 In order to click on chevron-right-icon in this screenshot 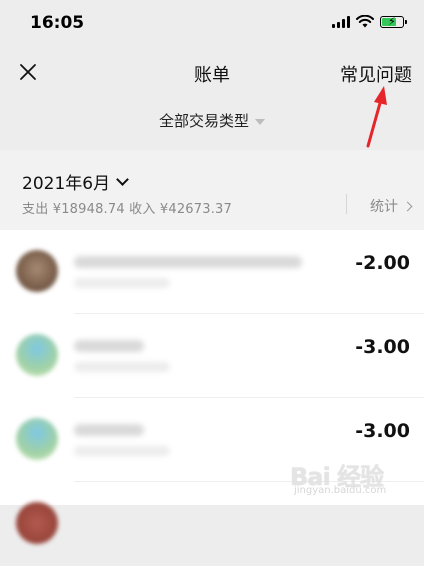, I will do `click(407, 206)`.